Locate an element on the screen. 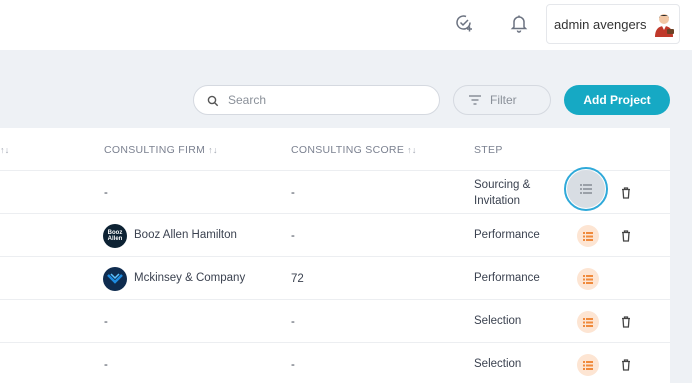  header-step: STEP is located at coordinates (488, 150).